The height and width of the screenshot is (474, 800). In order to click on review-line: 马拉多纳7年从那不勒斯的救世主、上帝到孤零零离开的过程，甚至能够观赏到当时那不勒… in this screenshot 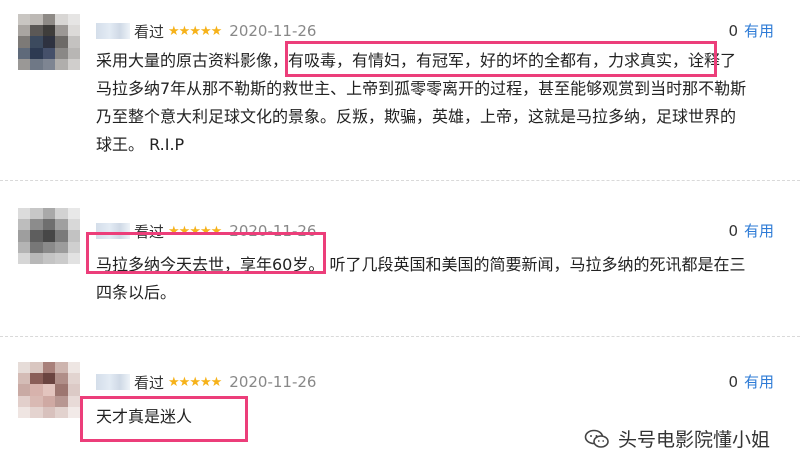, I will do `click(421, 88)`.